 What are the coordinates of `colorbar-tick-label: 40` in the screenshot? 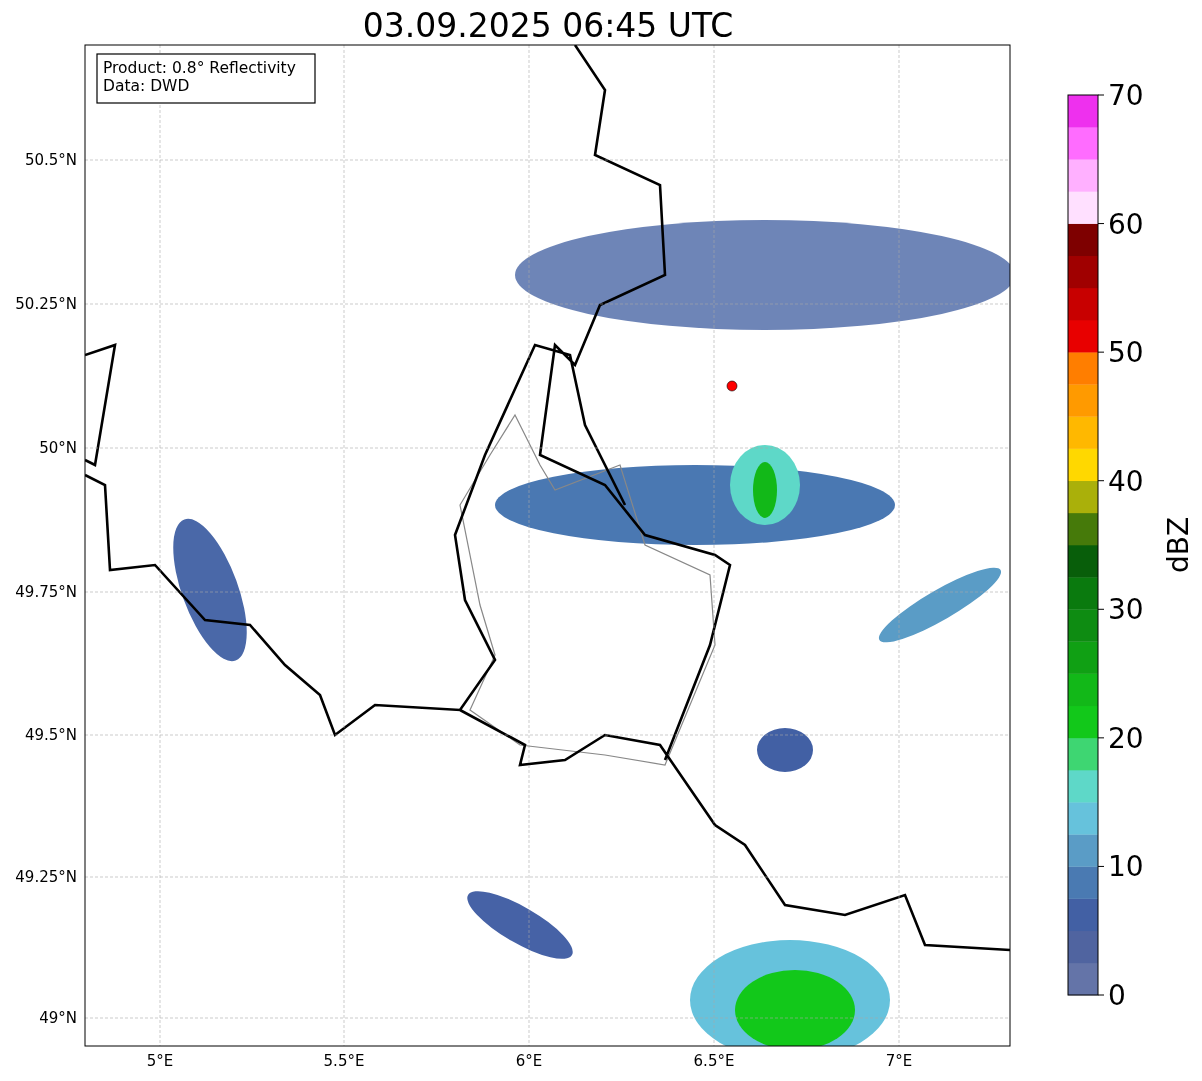 It's located at (1126, 481).